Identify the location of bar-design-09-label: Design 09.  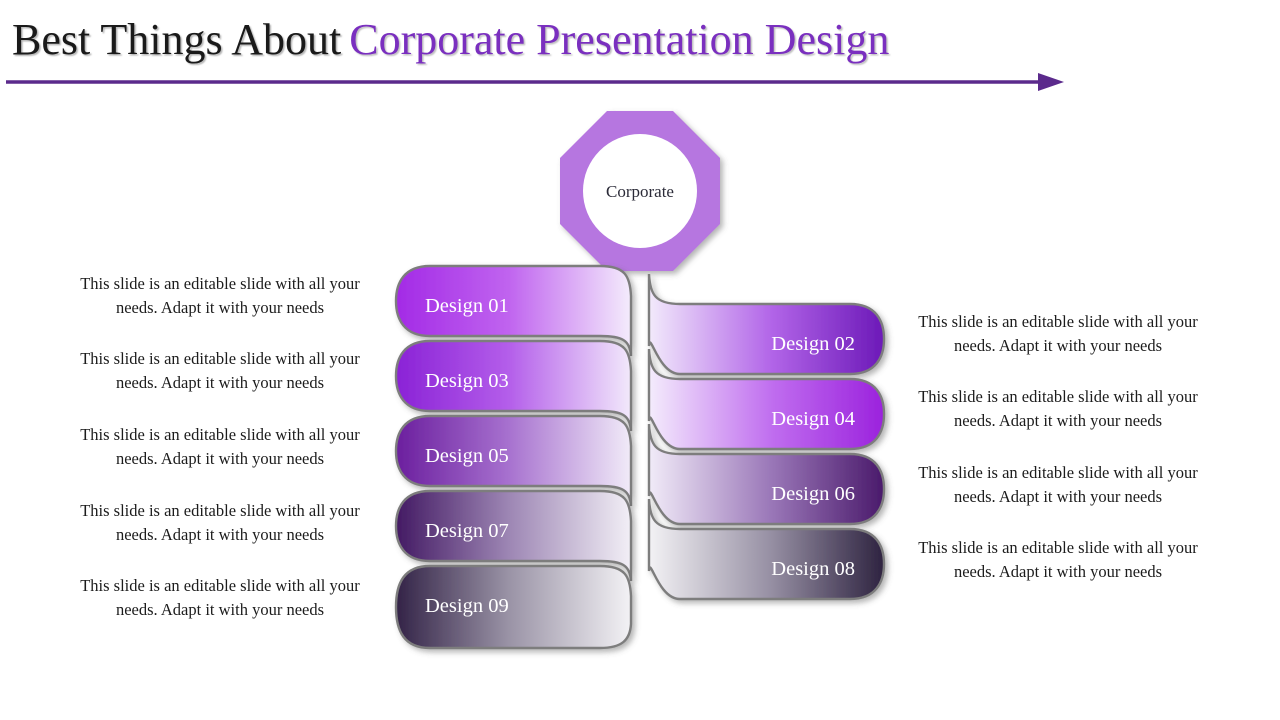
(467, 606).